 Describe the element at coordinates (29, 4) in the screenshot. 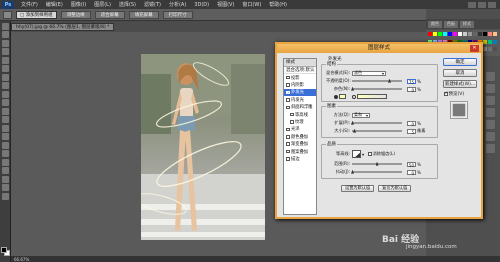

I see `menu-file: 文件(F)` at that location.